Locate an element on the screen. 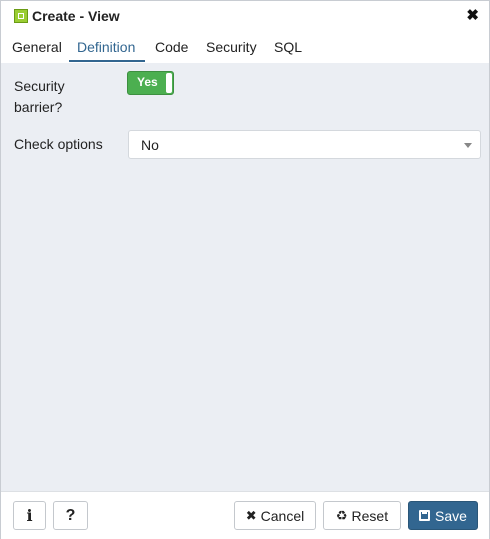 Image resolution: width=490 pixels, height=539 pixels. tab-sql: SQL is located at coordinates (288, 47).